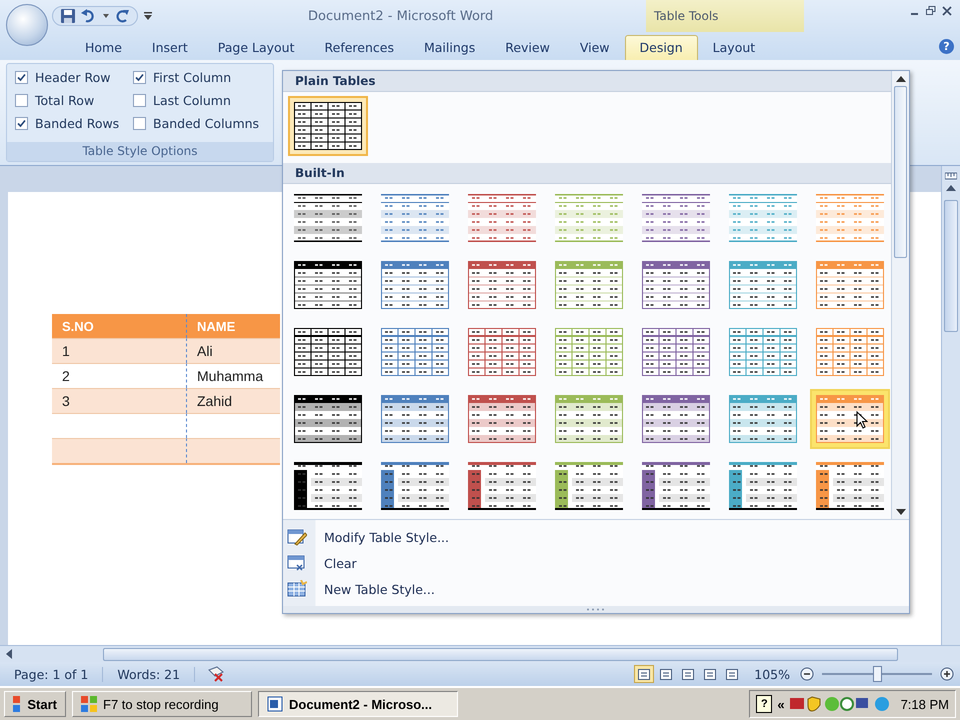 The width and height of the screenshot is (960, 720). What do you see at coordinates (297, 589) in the screenshot?
I see `new-table-icon` at bounding box center [297, 589].